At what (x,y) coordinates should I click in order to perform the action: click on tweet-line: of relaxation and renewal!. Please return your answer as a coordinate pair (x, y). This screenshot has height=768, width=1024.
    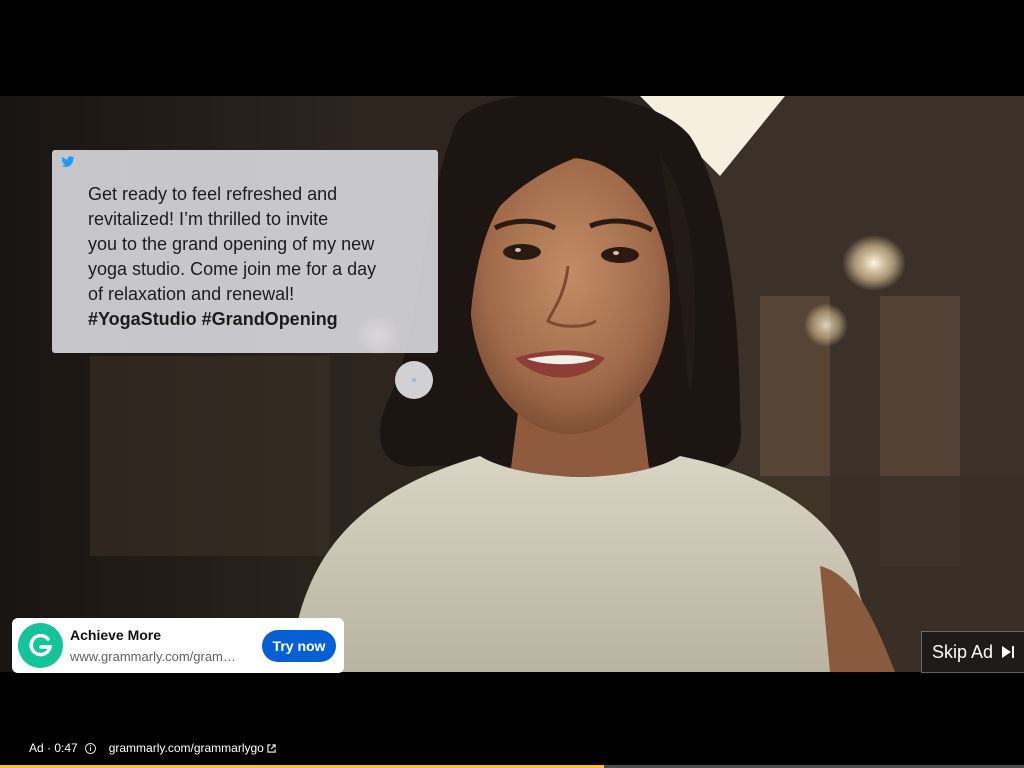
    Looking at the image, I should click on (191, 294).